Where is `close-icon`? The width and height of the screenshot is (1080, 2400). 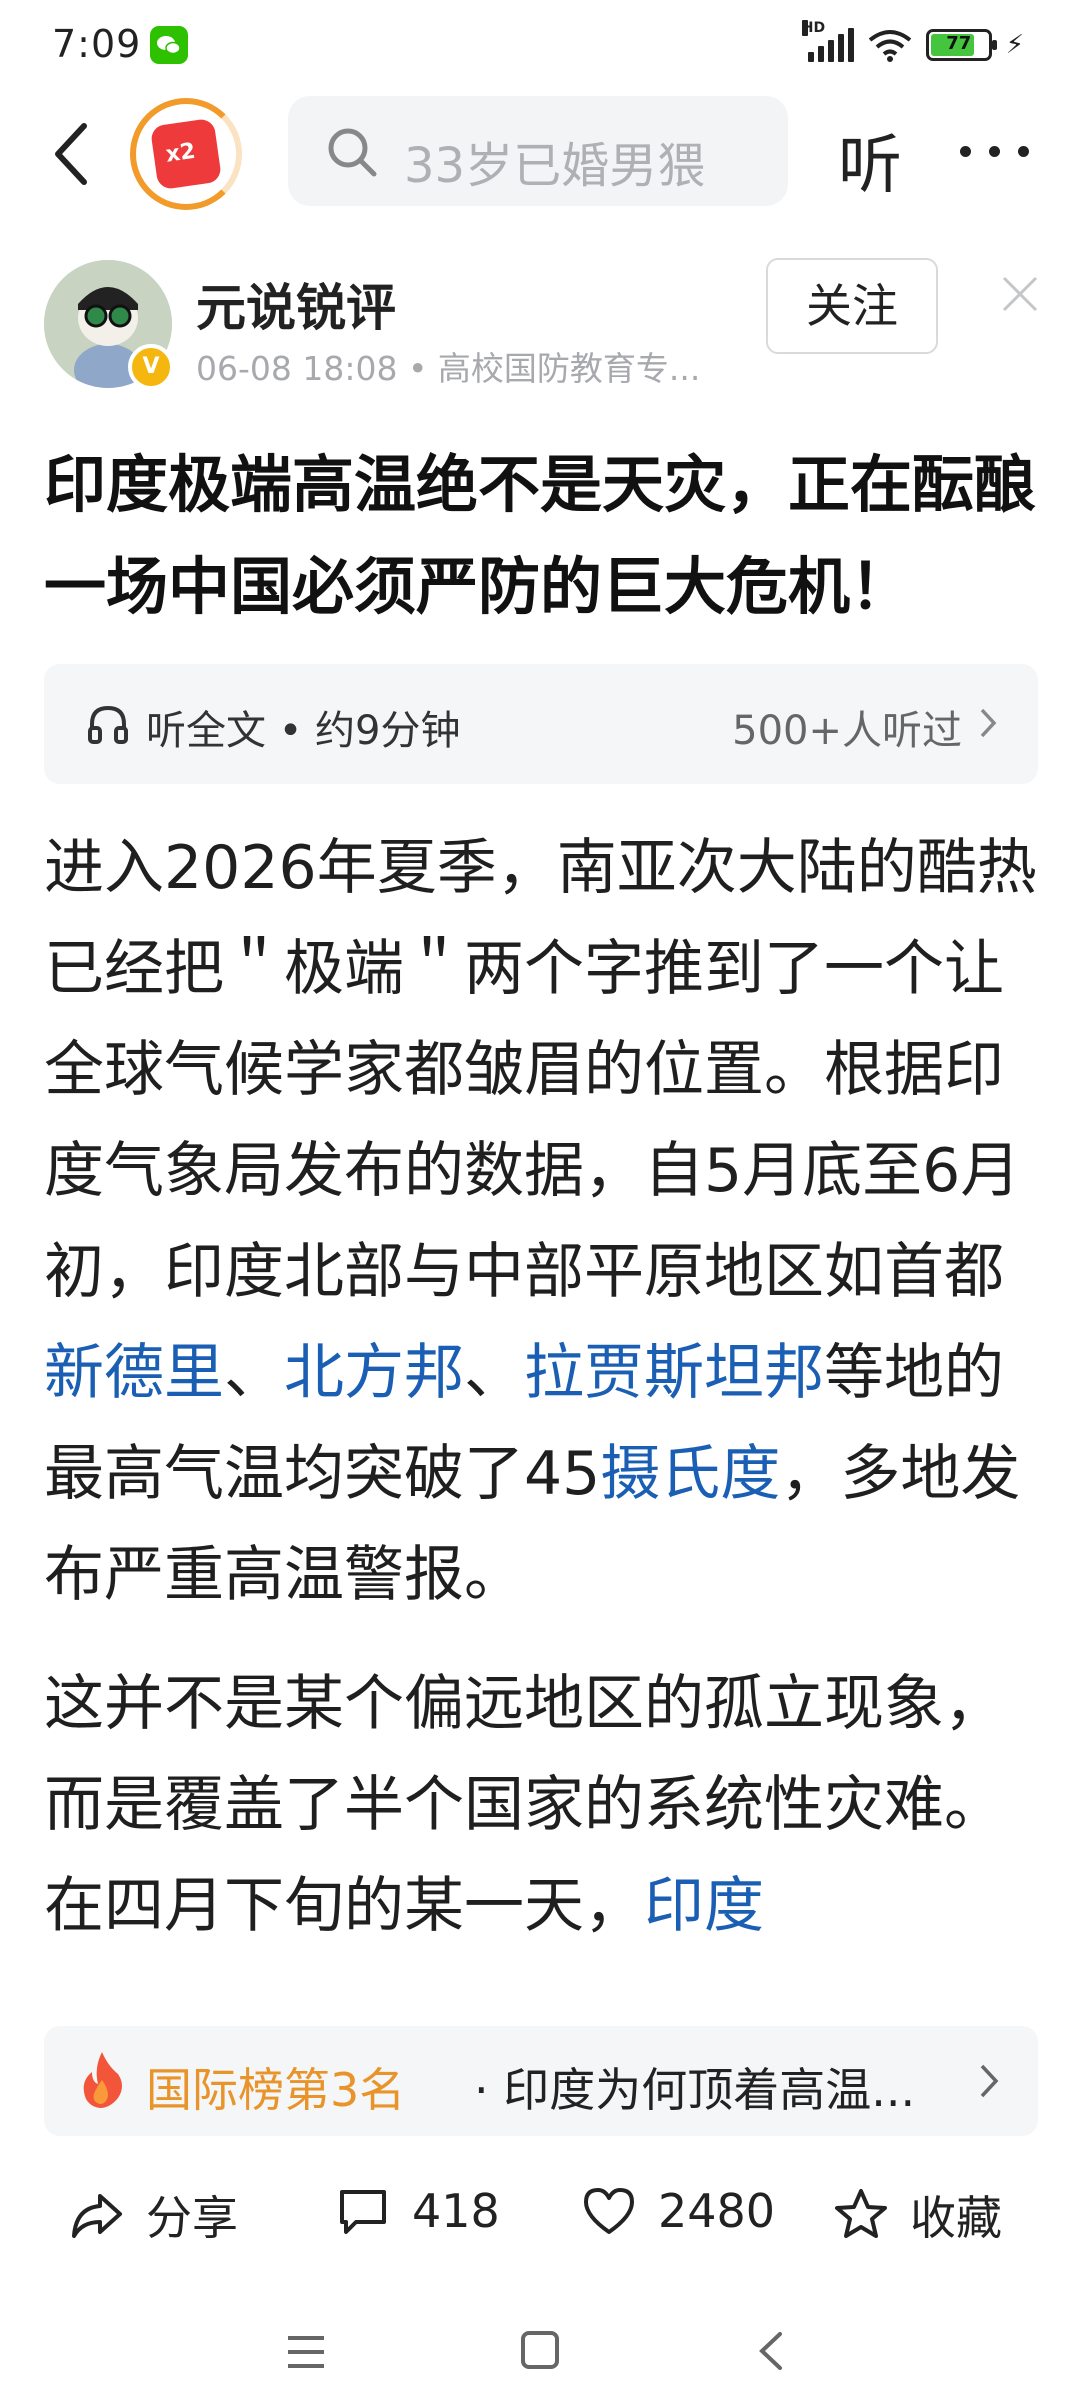 close-icon is located at coordinates (1020, 294).